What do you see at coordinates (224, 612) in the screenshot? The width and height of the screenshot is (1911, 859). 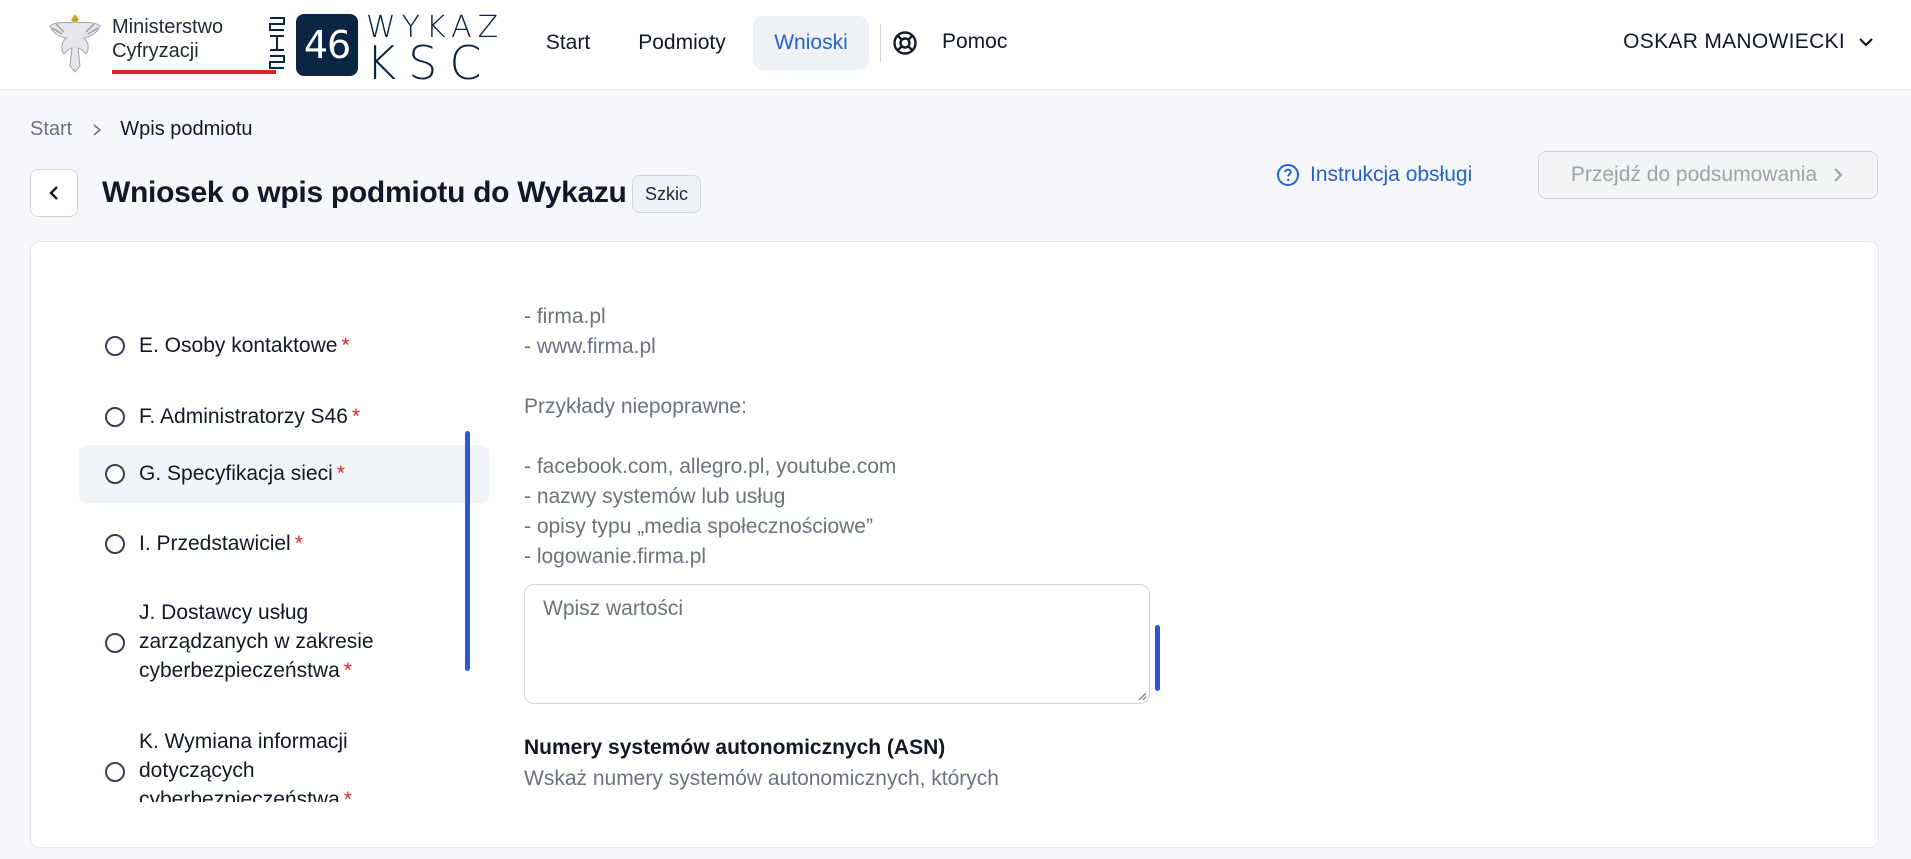 I see `step-label-line1: J. Dostawcy usług` at bounding box center [224, 612].